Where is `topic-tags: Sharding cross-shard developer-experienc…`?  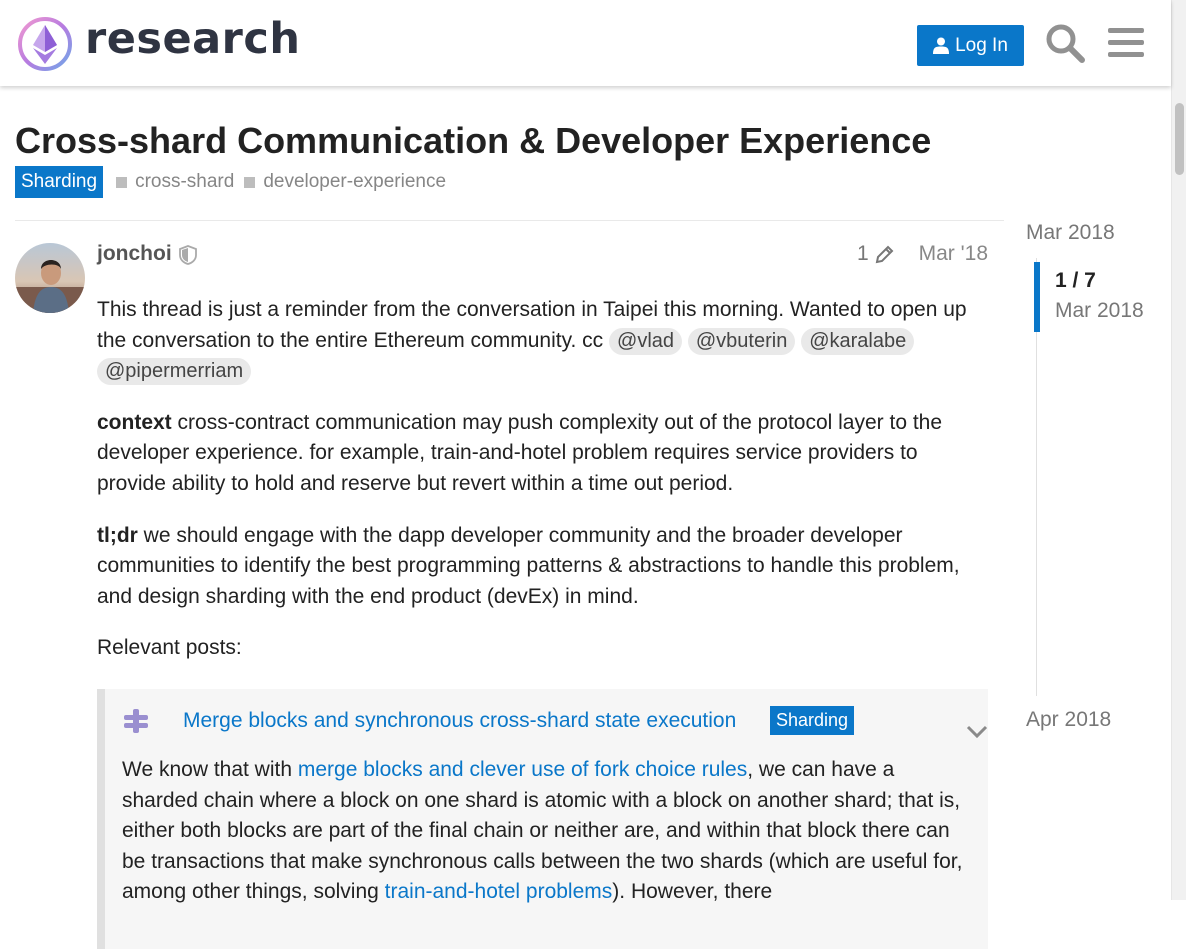
topic-tags: Sharding cross-shard developer-experienc… is located at coordinates (230, 182).